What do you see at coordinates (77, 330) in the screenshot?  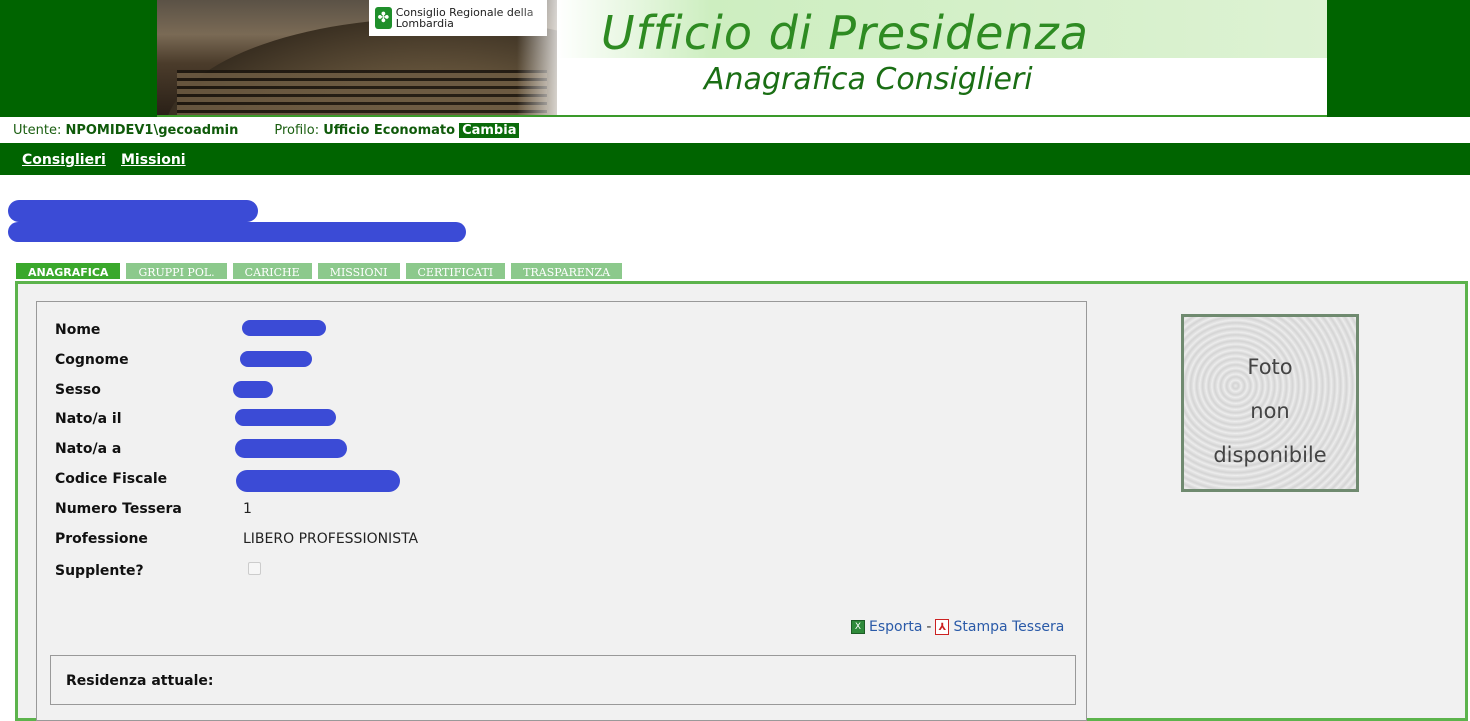 I see `nome-label: Nome` at bounding box center [77, 330].